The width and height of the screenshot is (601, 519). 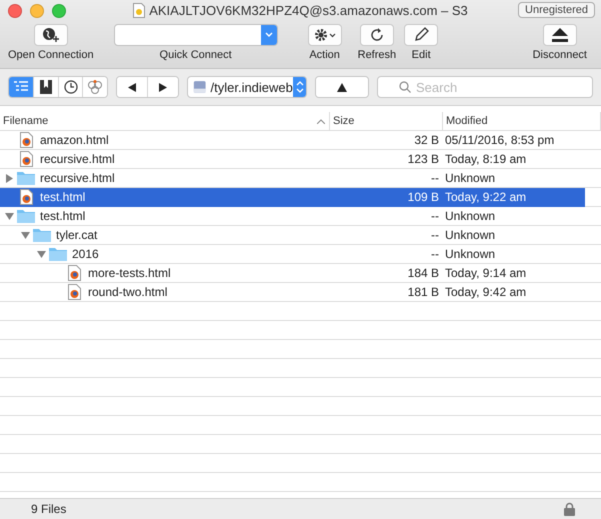 I want to click on quick-connect-label: Quick Connect, so click(x=196, y=55).